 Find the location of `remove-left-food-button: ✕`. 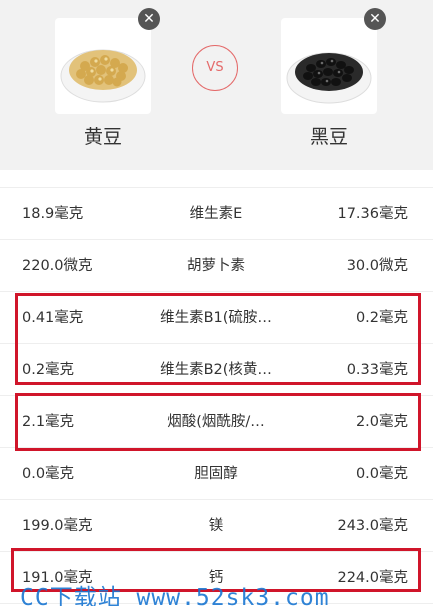

remove-left-food-button: ✕ is located at coordinates (149, 19).